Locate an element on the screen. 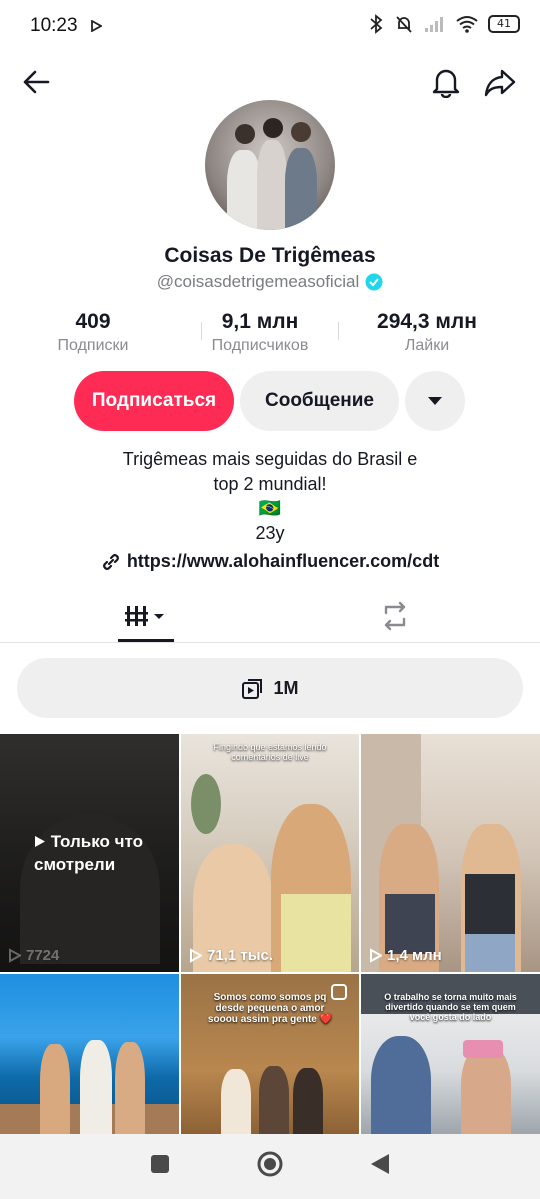 The image size is (540, 1199). triangle-back-icon is located at coordinates (380, 1164).